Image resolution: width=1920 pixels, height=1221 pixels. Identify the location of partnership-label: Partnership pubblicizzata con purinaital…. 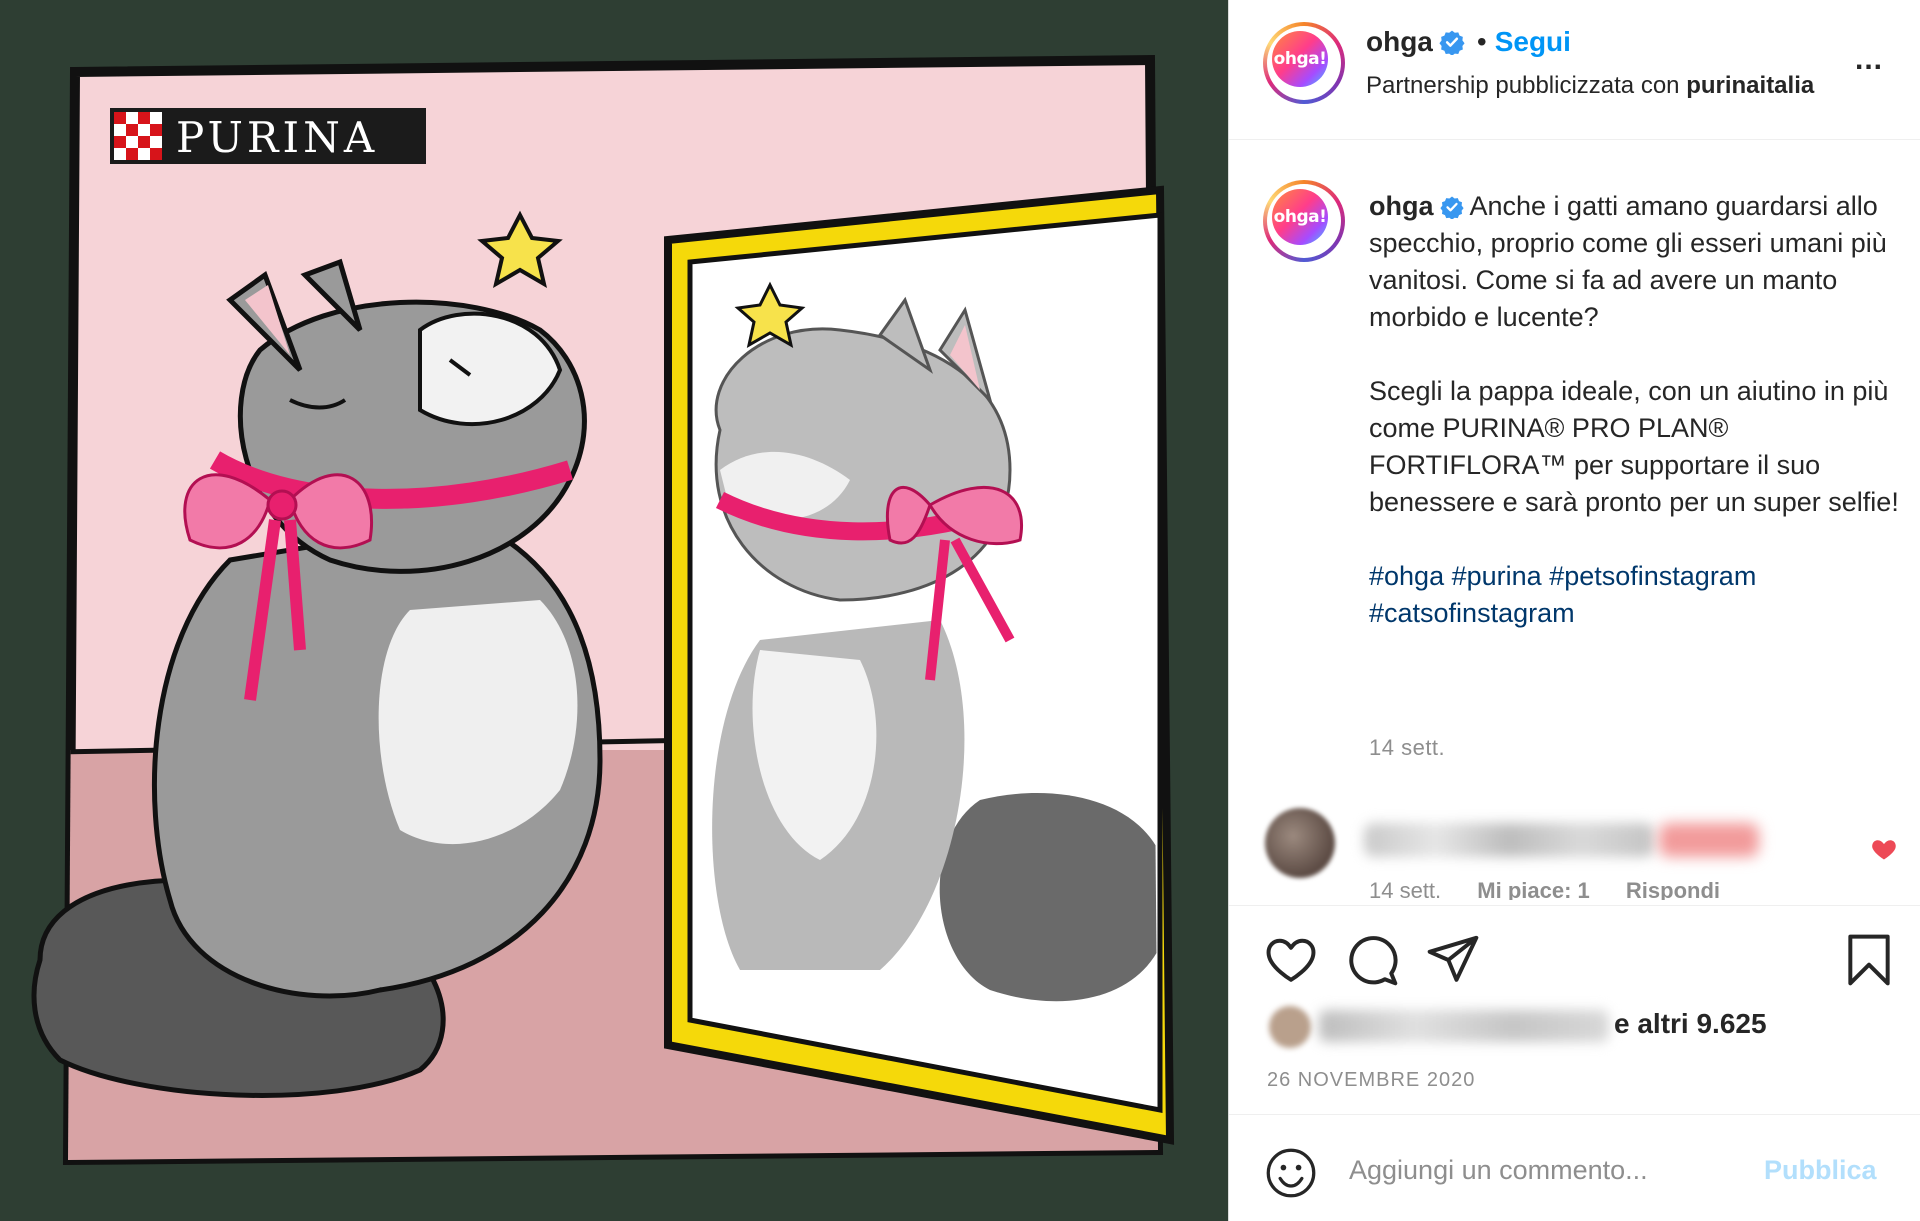
(1590, 86).